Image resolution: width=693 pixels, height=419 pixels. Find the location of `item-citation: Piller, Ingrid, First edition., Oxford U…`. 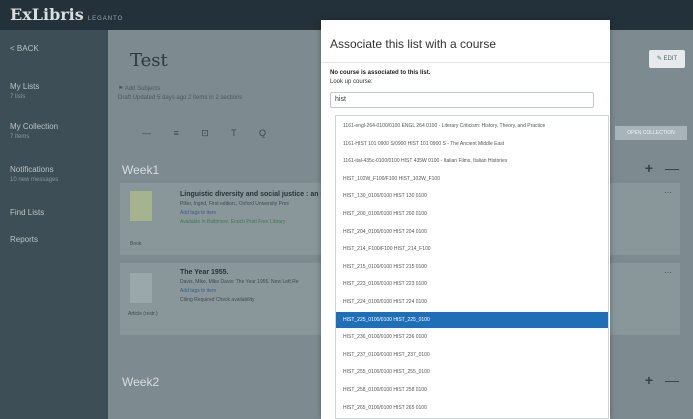

item-citation: Piller, Ingrid, First edition., Oxford U… is located at coordinates (234, 204).